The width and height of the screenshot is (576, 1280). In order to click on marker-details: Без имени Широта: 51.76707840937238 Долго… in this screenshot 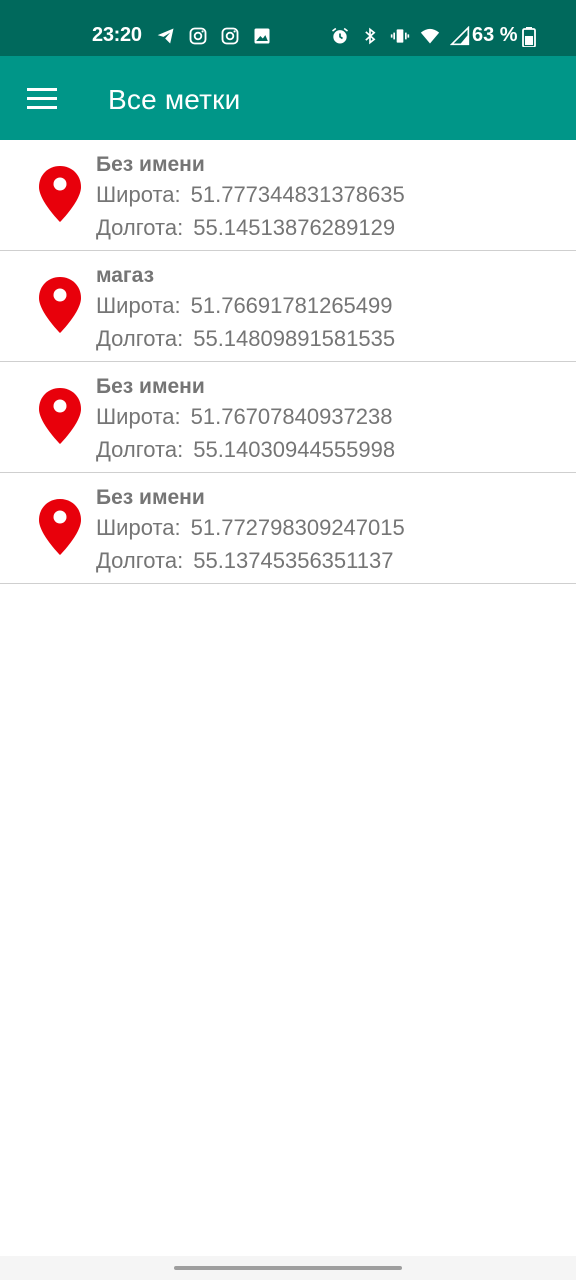, I will do `click(245, 420)`.